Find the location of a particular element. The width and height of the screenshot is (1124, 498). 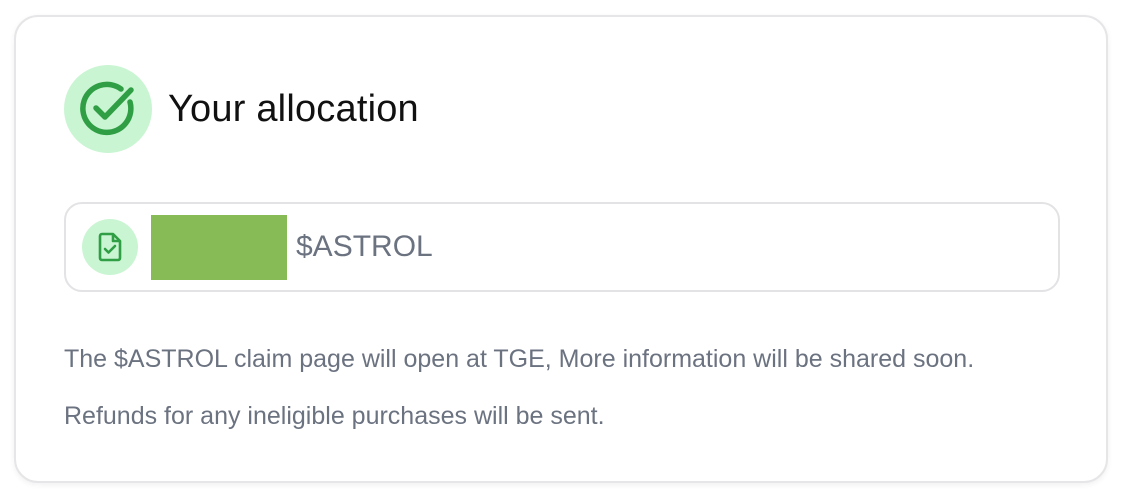

document-check-icon is located at coordinates (110, 247).